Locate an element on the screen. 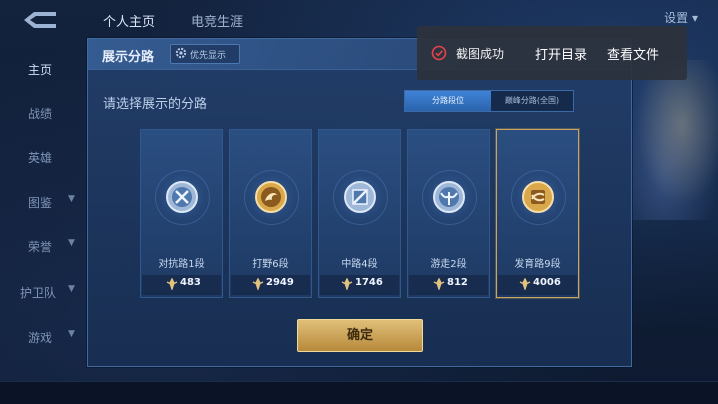  lane-points: 2949 is located at coordinates (280, 282).